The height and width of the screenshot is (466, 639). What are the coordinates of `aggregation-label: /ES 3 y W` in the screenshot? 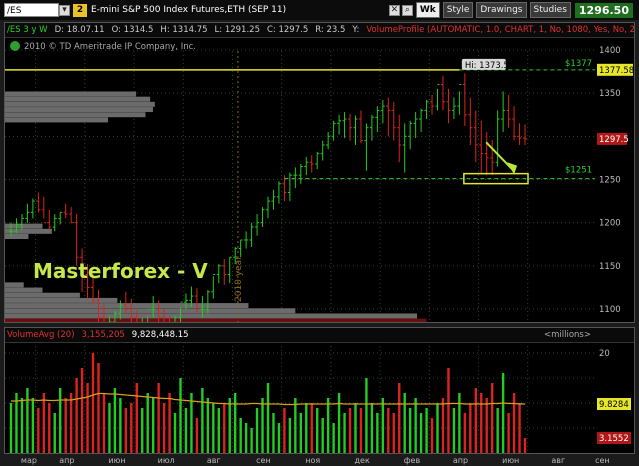 It's located at (27, 30).